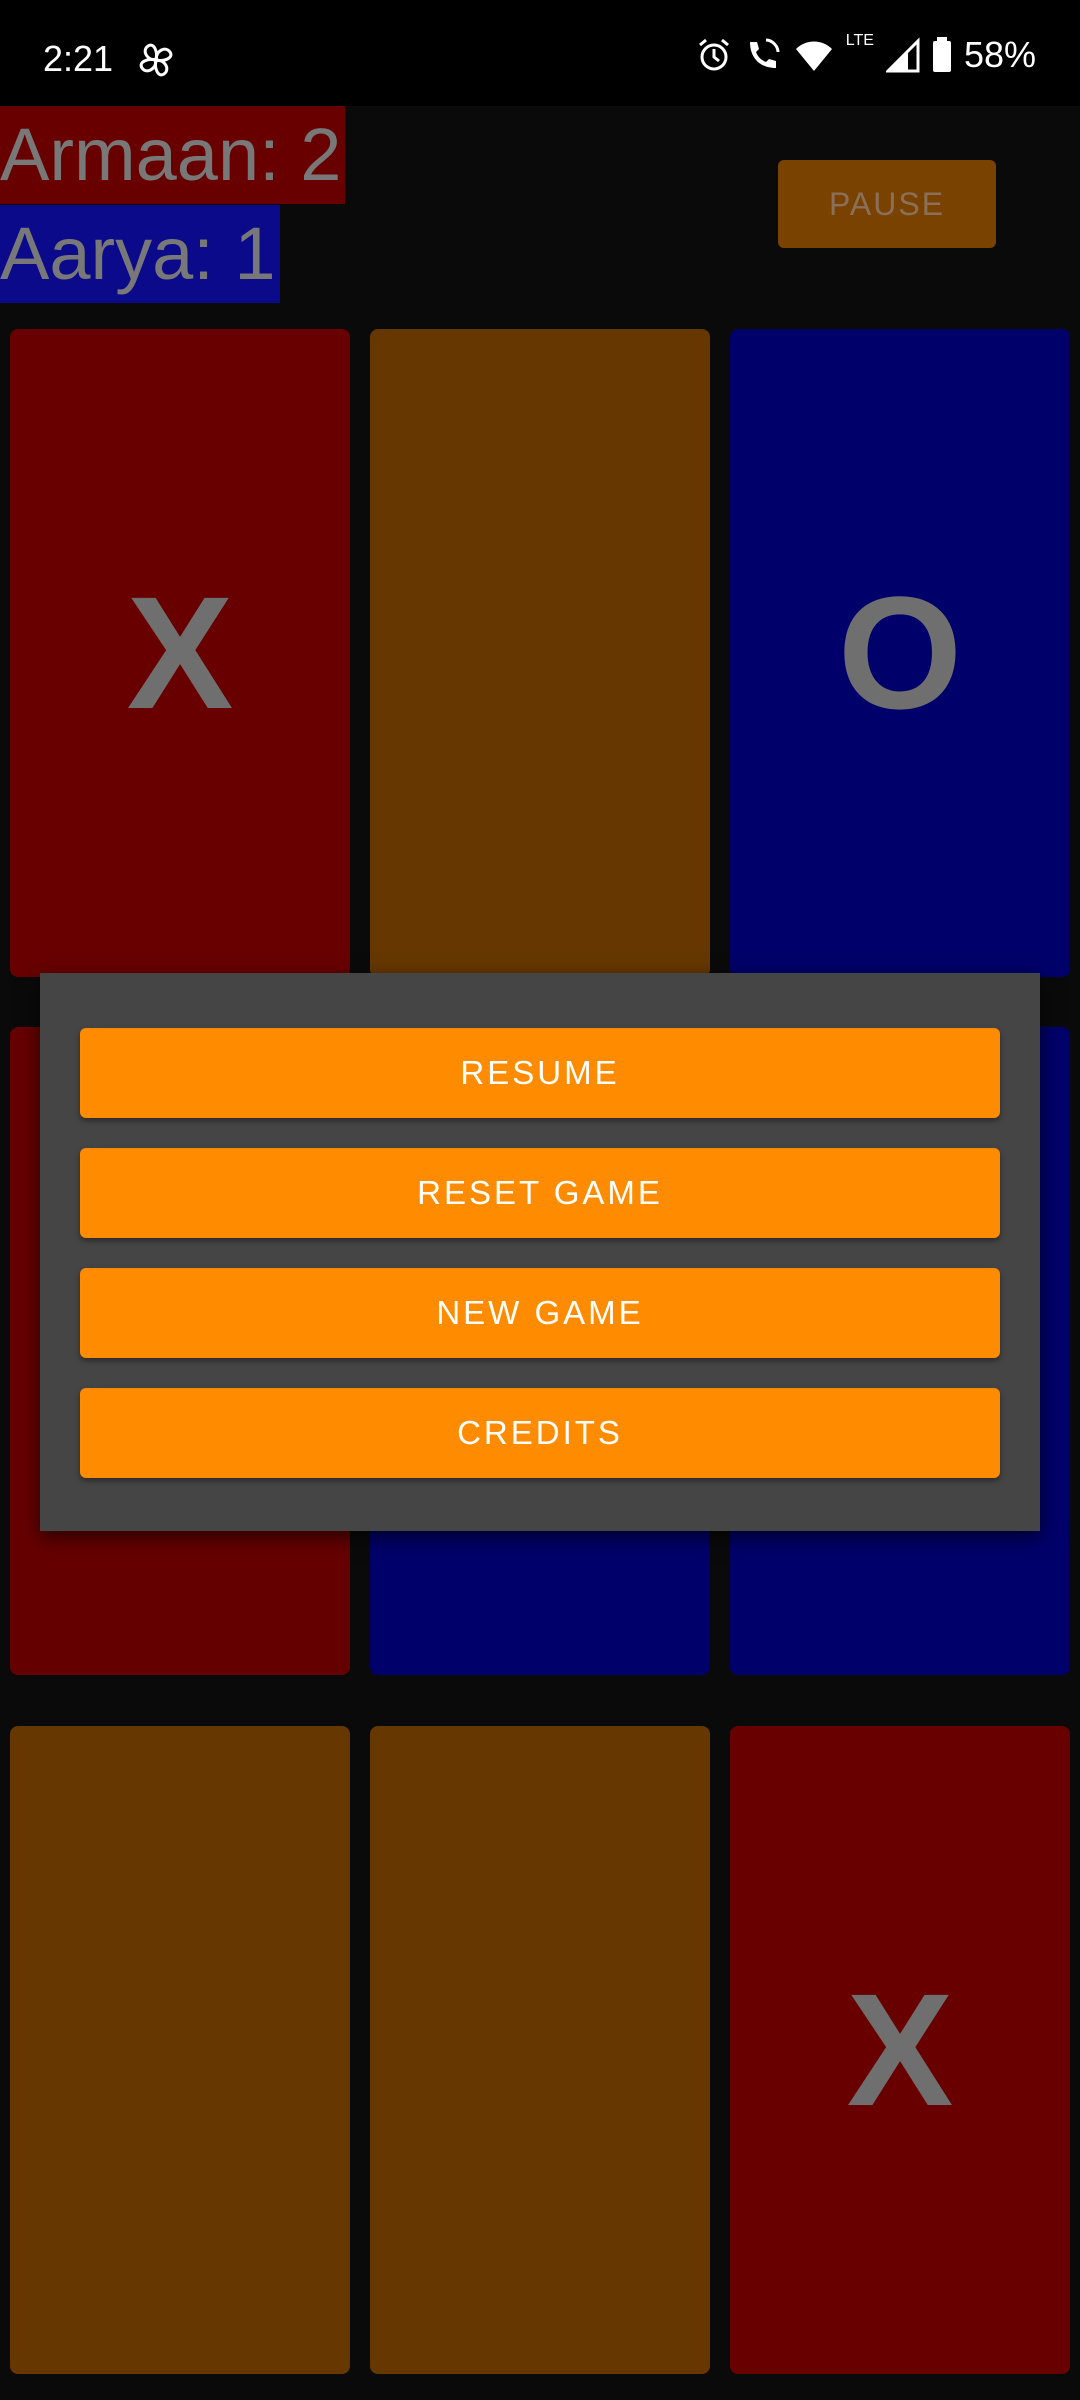  I want to click on network-type: LTE, so click(859, 40).